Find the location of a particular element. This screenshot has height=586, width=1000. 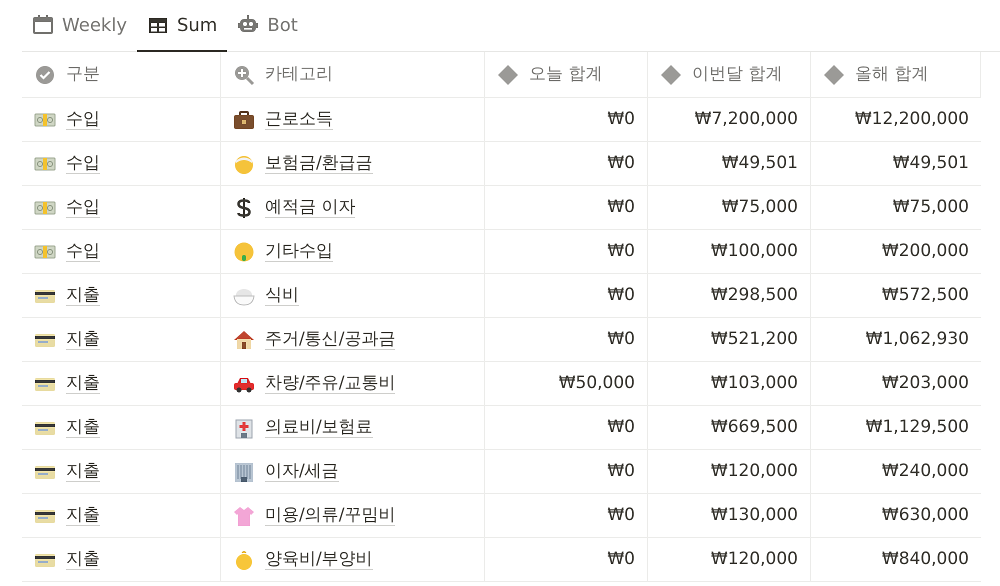

amount-cell-text: ₩630,000 is located at coordinates (925, 515).